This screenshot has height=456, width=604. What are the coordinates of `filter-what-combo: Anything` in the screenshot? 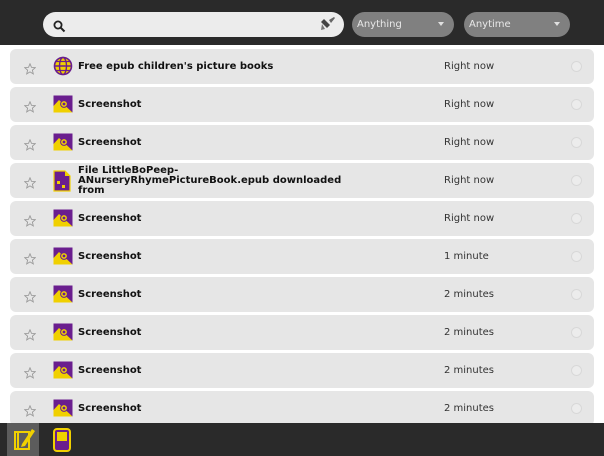 It's located at (403, 24).